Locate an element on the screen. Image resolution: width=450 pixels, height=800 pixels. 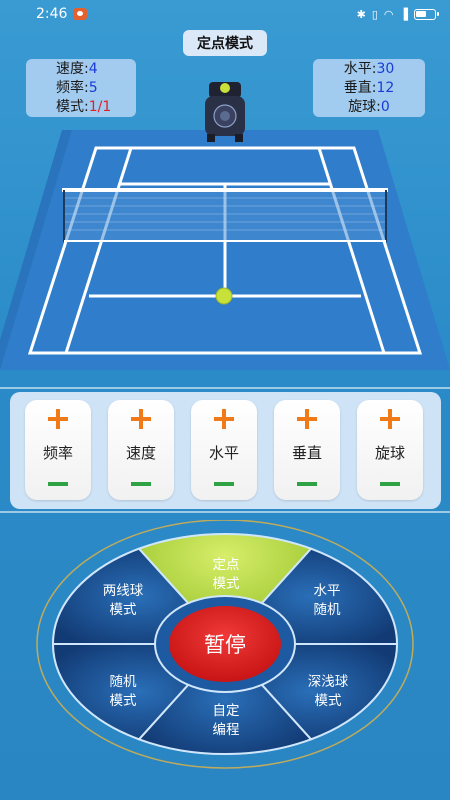
vertical-control: 垂直 is located at coordinates (307, 450).